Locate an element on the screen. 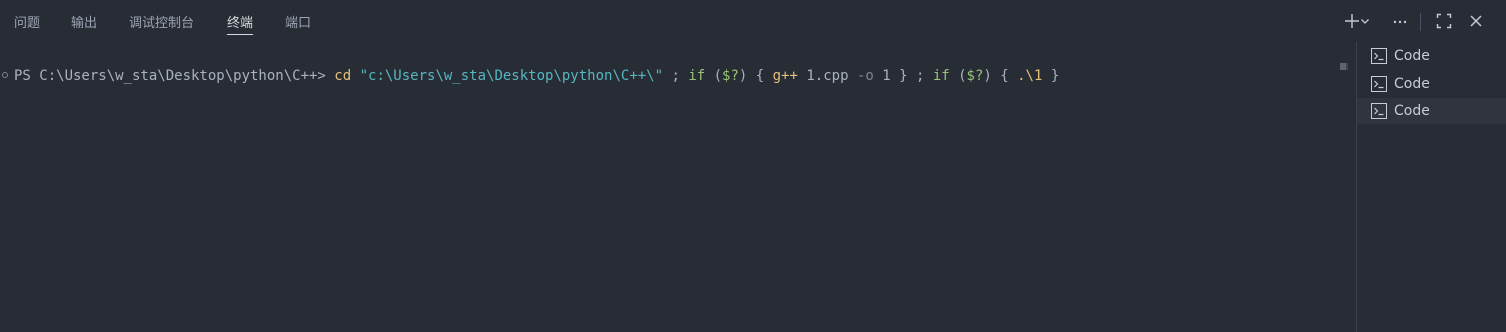 This screenshot has height=332, width=1506. more-actions-button is located at coordinates (1400, 21).